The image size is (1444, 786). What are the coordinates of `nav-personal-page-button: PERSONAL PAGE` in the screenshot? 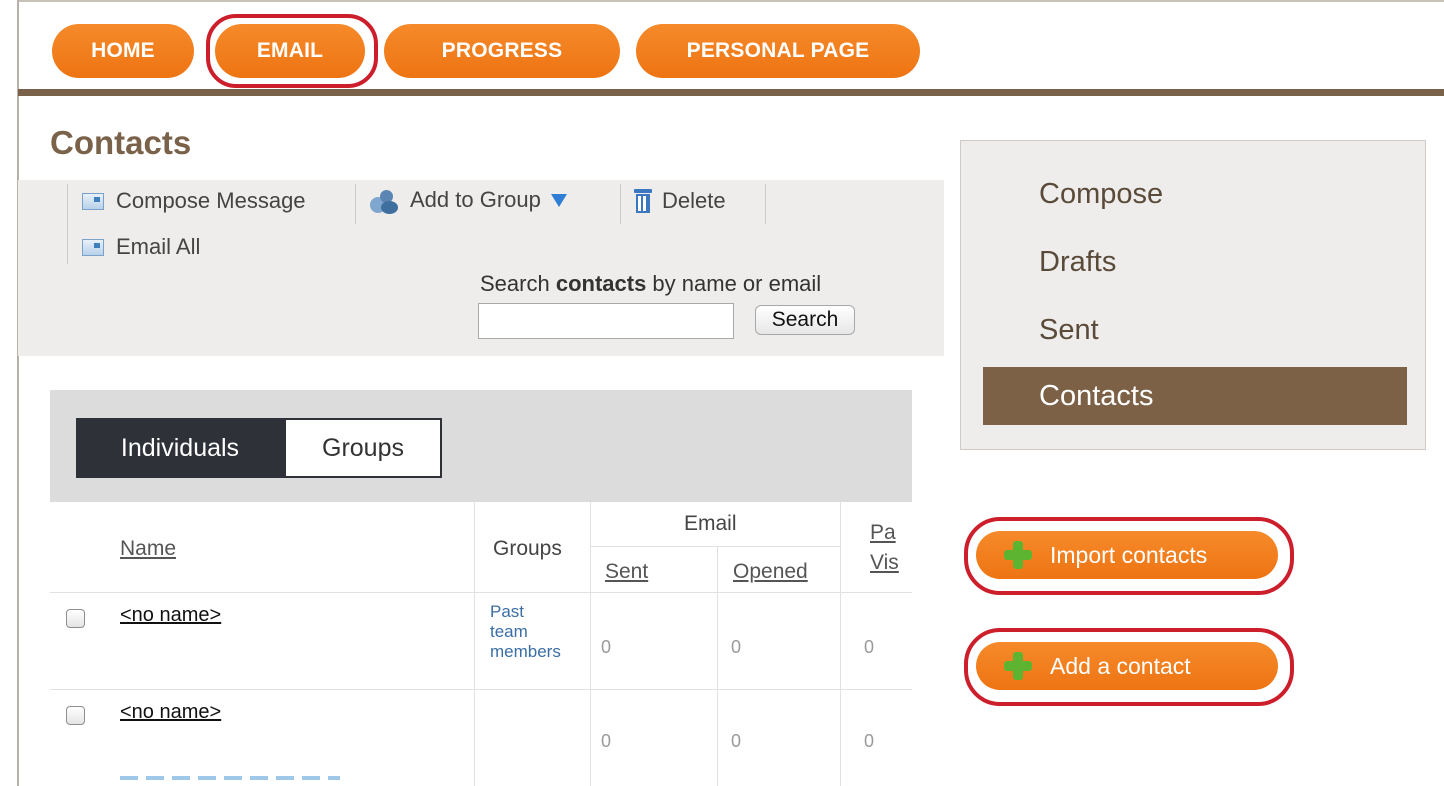 It's located at (778, 51).